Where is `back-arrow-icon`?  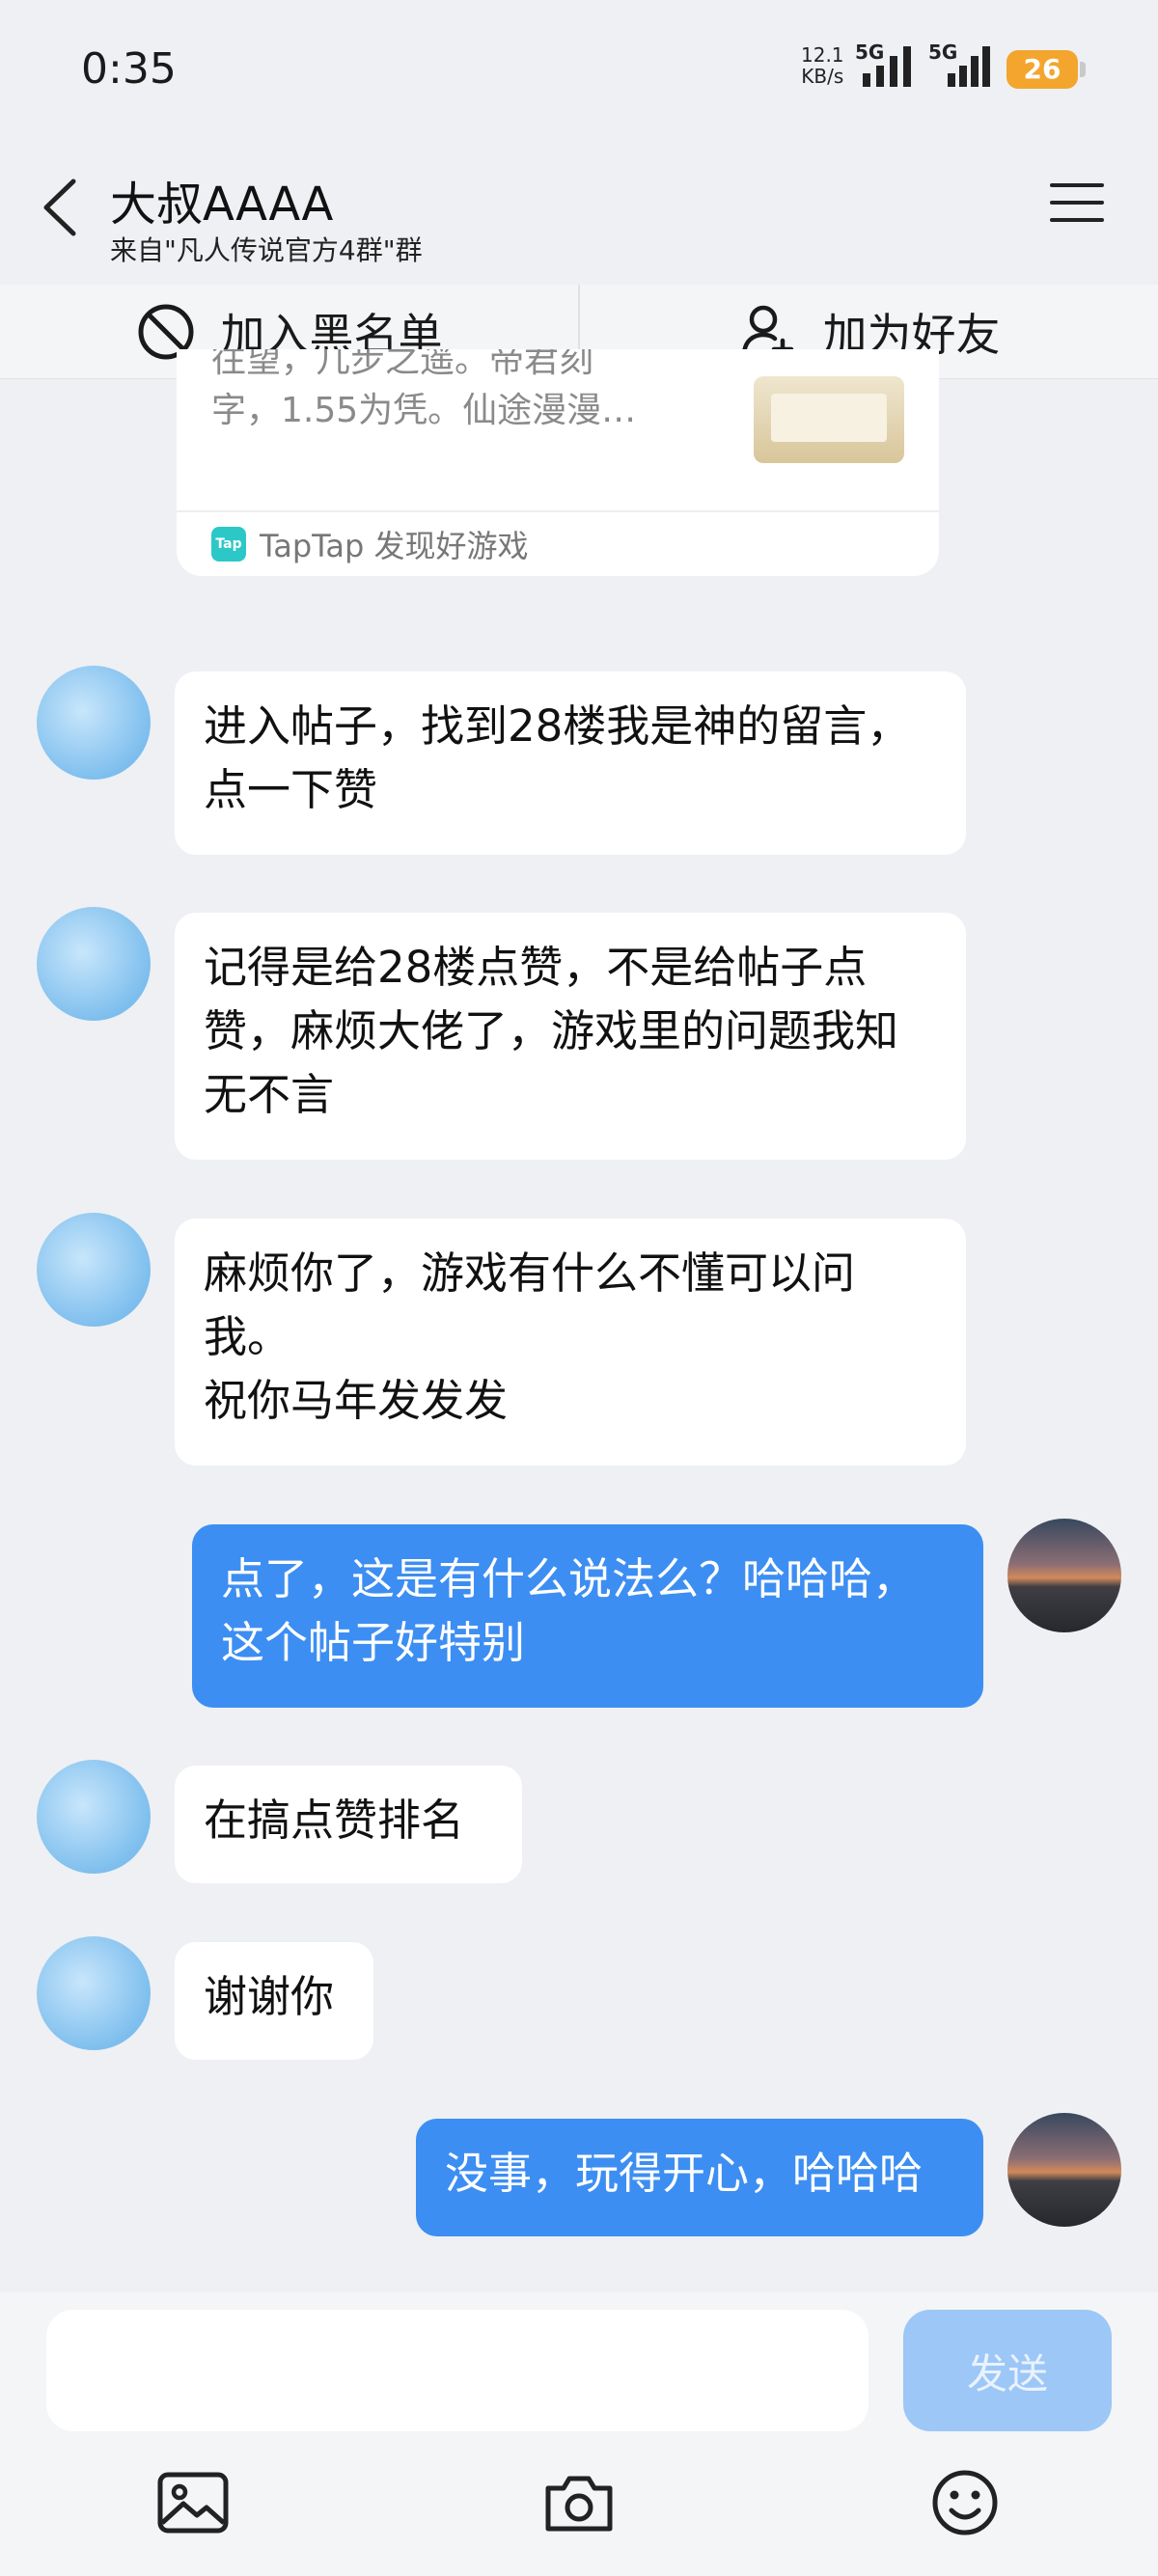 back-arrow-icon is located at coordinates (61, 208).